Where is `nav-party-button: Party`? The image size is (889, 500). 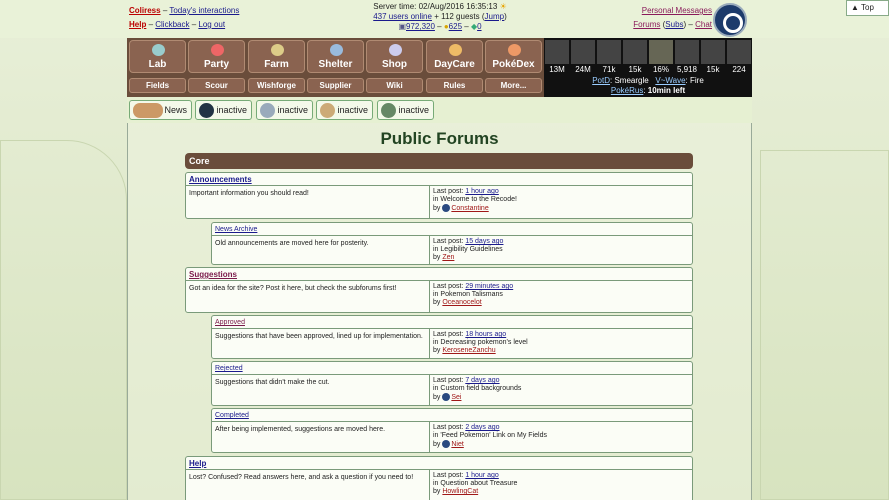
nav-party-button: Party is located at coordinates (216, 56).